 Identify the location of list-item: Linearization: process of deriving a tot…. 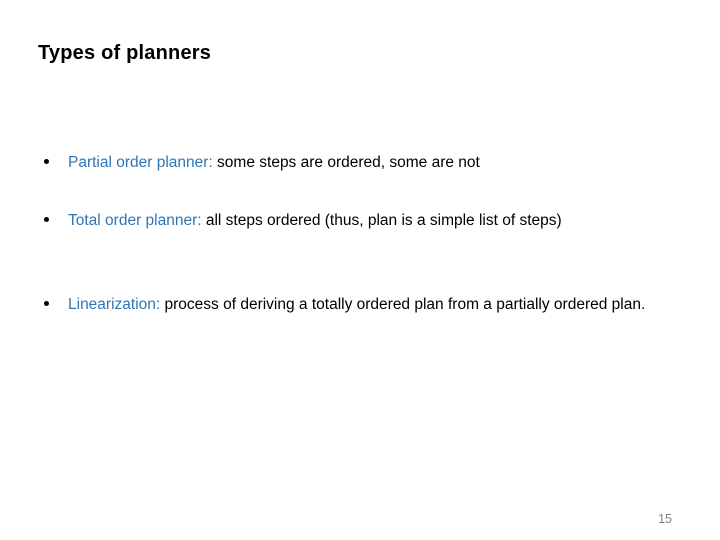
(358, 305).